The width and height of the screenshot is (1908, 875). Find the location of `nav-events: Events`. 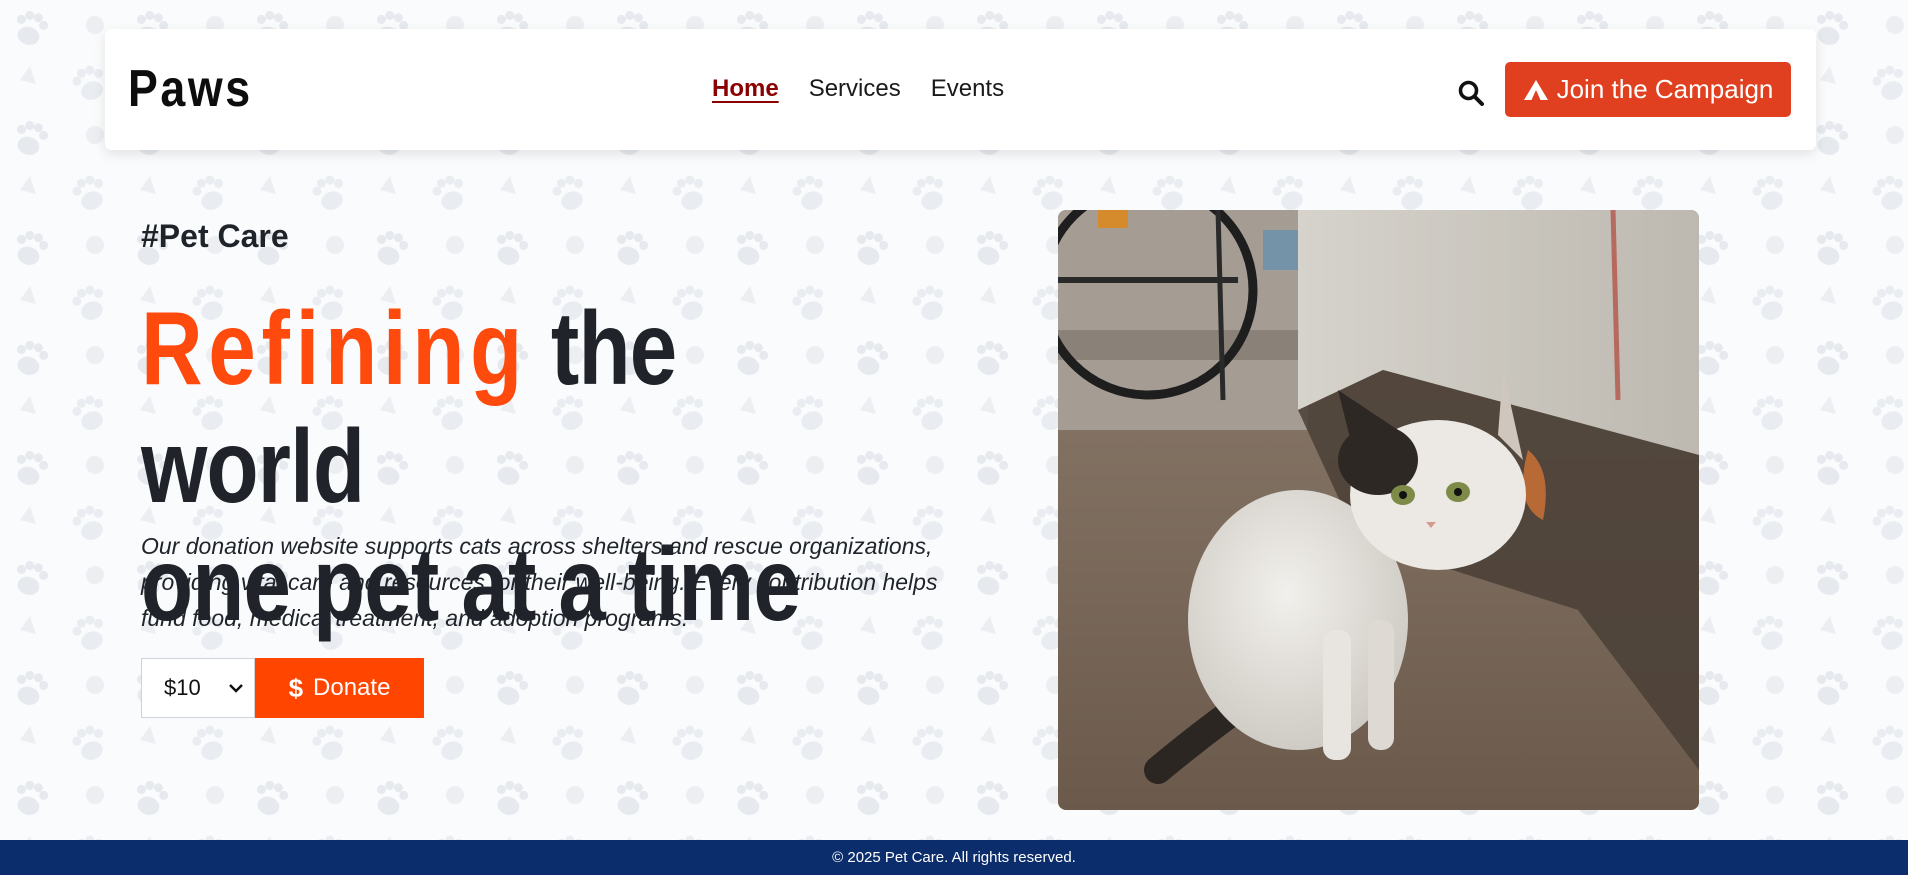

nav-events: Events is located at coordinates (967, 89).